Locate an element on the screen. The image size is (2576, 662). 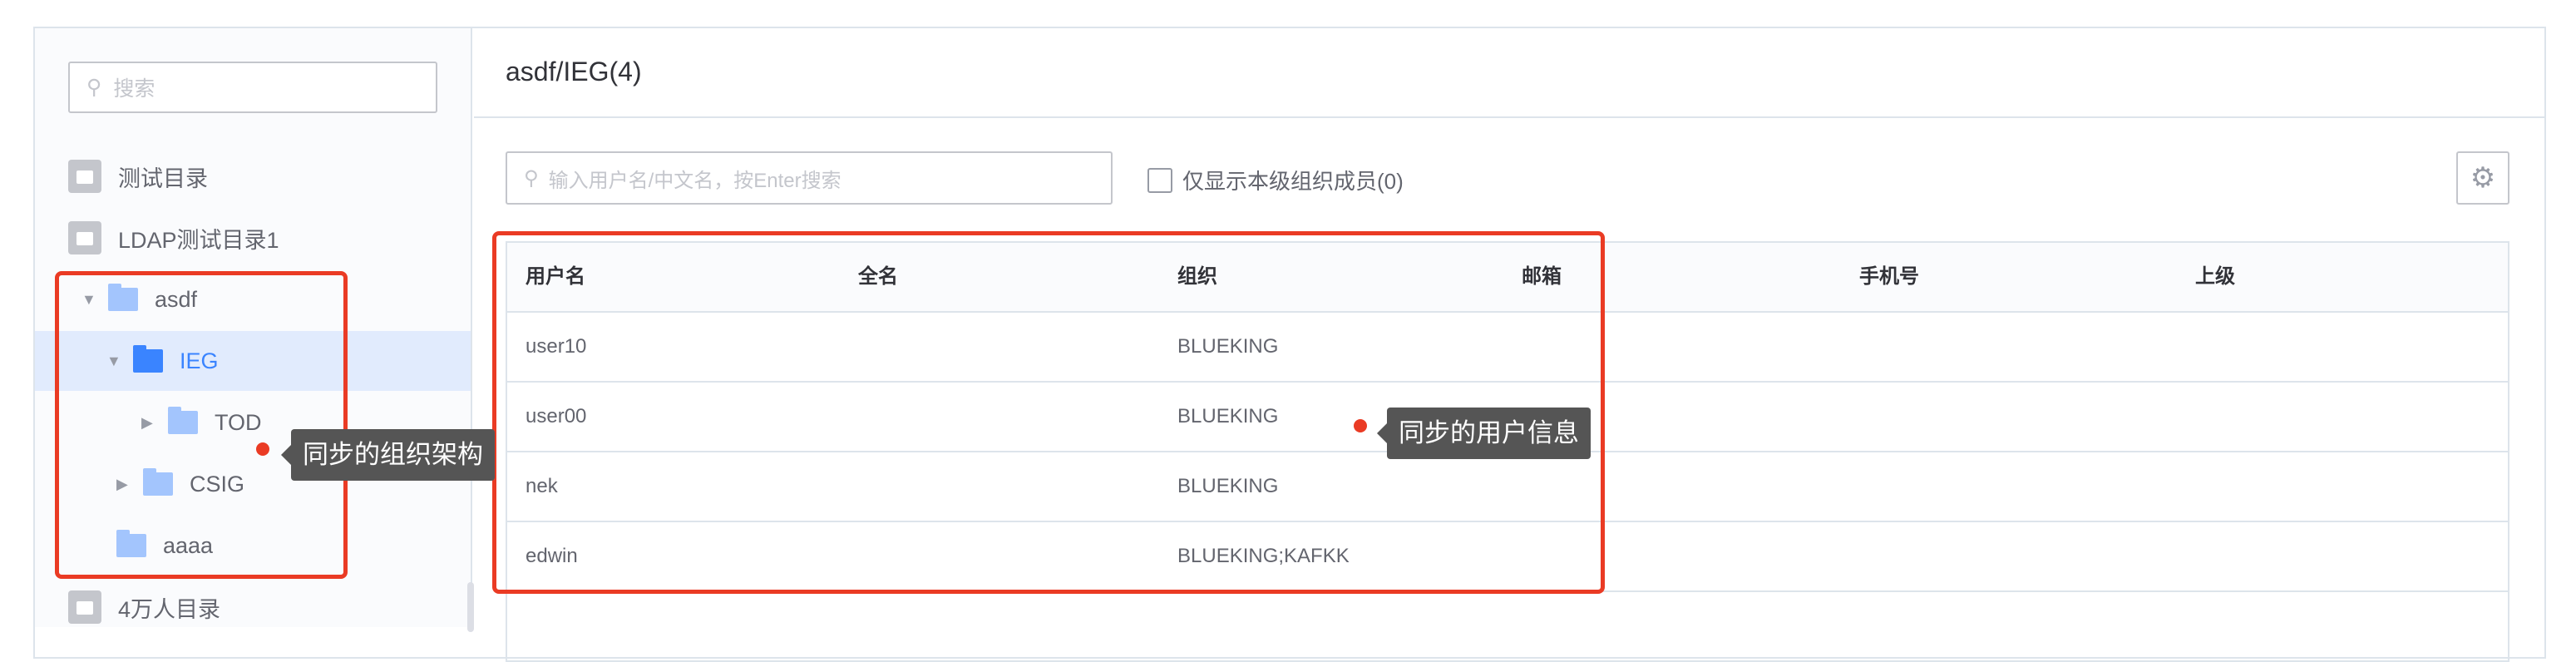
tree-item-test-dir: 测试目录 is located at coordinates (253, 176).